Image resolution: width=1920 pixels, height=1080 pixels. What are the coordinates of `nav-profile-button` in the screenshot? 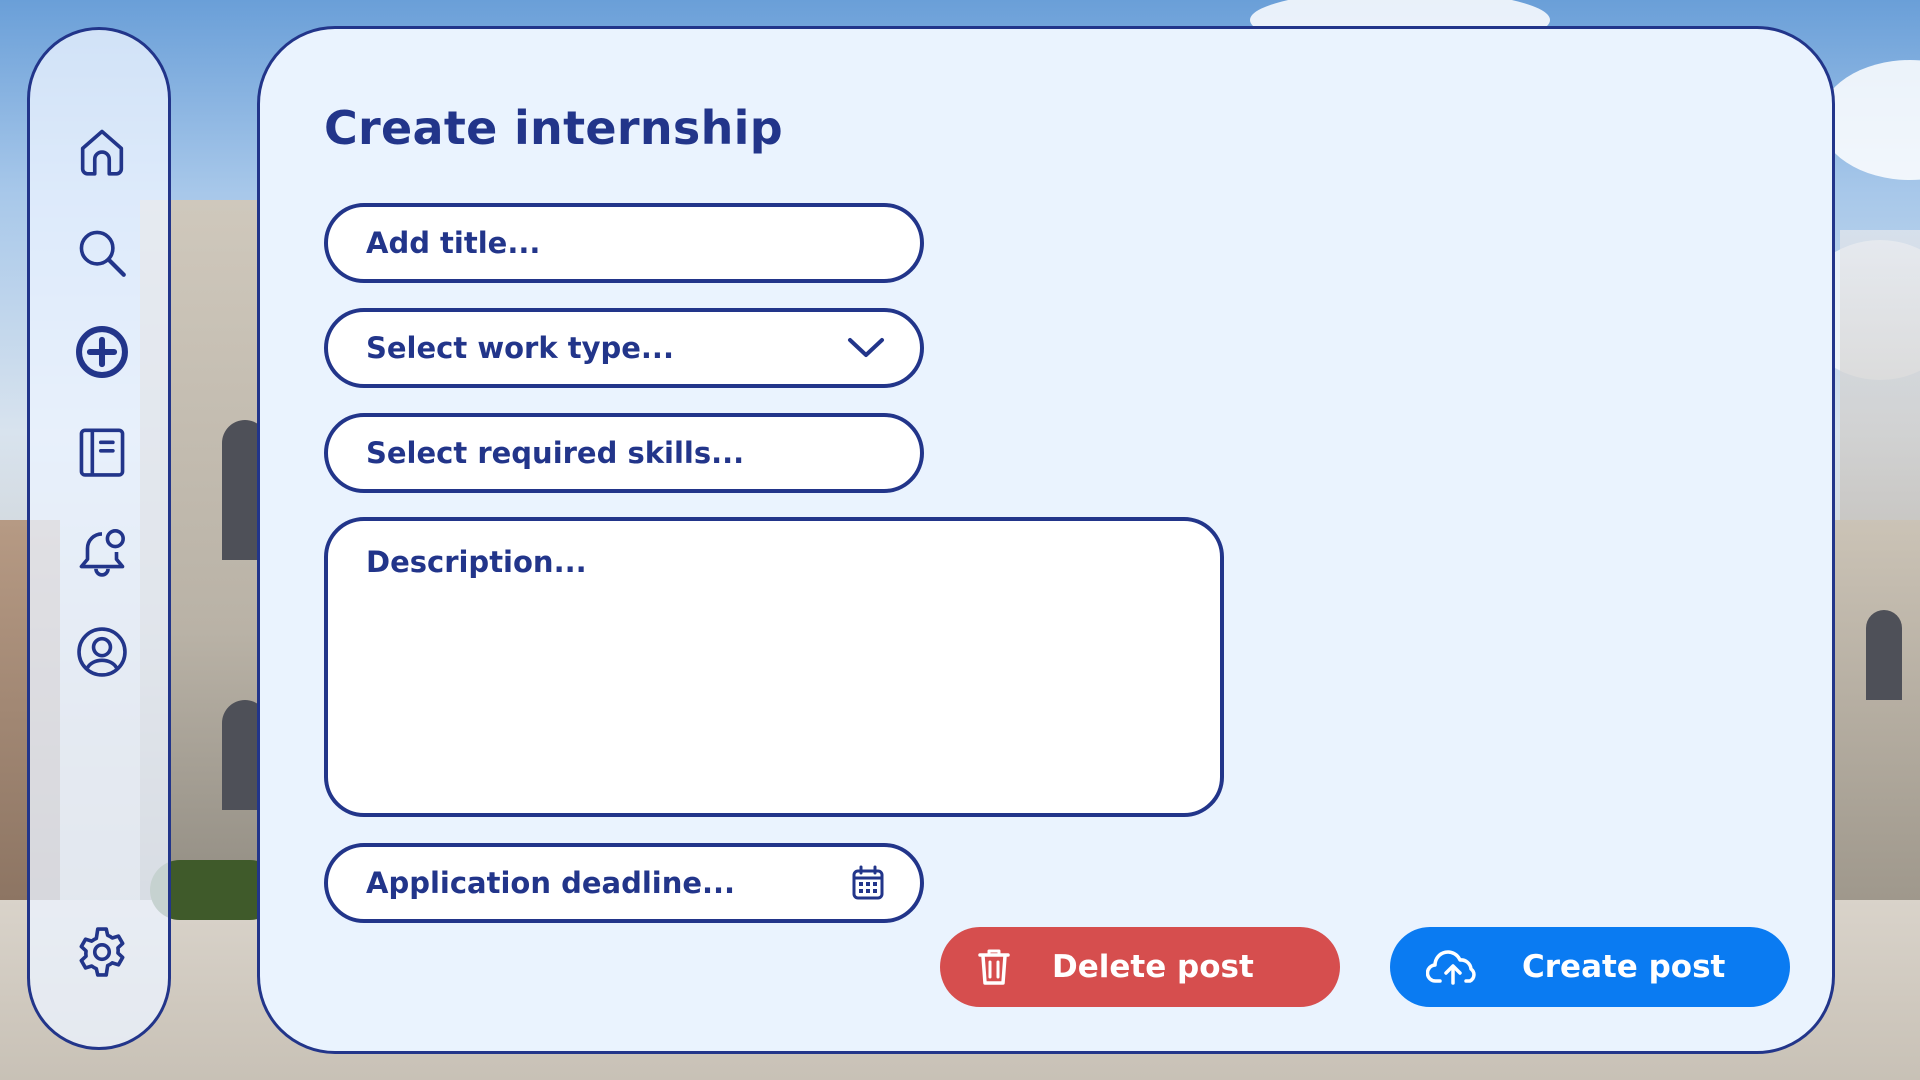 It's located at (102, 652).